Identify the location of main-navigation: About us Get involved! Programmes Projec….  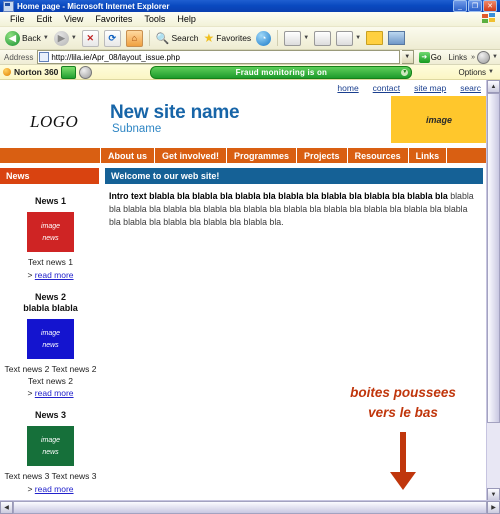
(243, 155).